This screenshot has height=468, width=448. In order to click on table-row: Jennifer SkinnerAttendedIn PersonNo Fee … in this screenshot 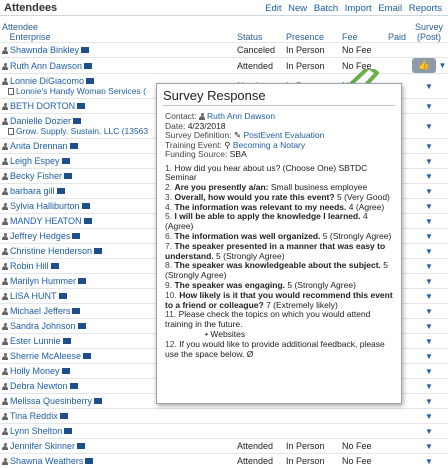, I will do `click(224, 446)`.